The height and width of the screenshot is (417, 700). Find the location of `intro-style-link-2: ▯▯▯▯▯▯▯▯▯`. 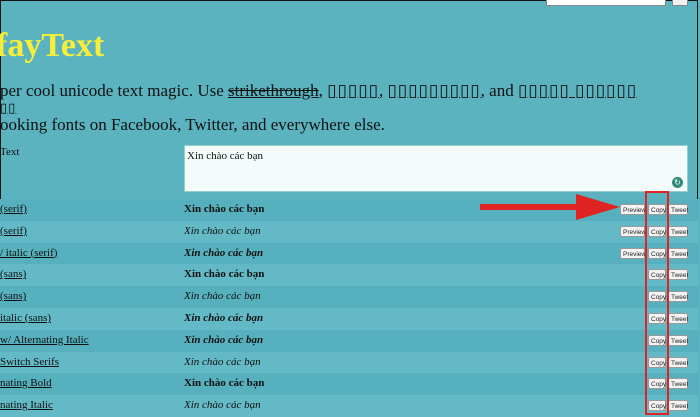

intro-style-link-2: ▯▯▯▯▯▯▯▯▯ is located at coordinates (433, 90).